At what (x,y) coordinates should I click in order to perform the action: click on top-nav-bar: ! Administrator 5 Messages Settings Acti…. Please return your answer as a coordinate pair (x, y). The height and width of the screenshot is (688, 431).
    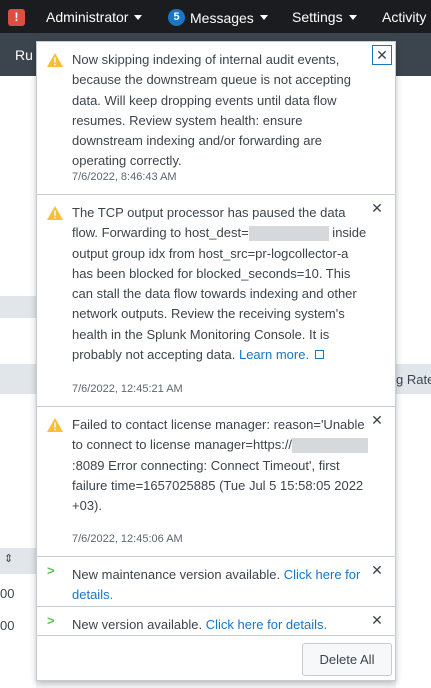
    Looking at the image, I should click on (215, 16).